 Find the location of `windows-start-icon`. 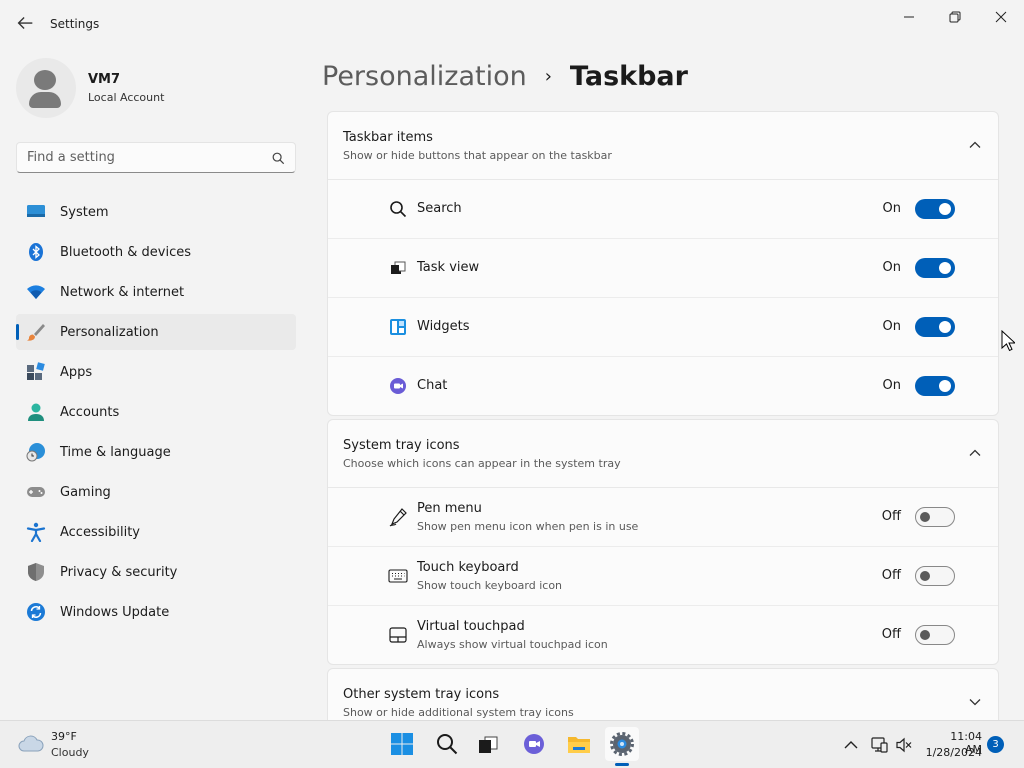

windows-start-icon is located at coordinates (402, 744).